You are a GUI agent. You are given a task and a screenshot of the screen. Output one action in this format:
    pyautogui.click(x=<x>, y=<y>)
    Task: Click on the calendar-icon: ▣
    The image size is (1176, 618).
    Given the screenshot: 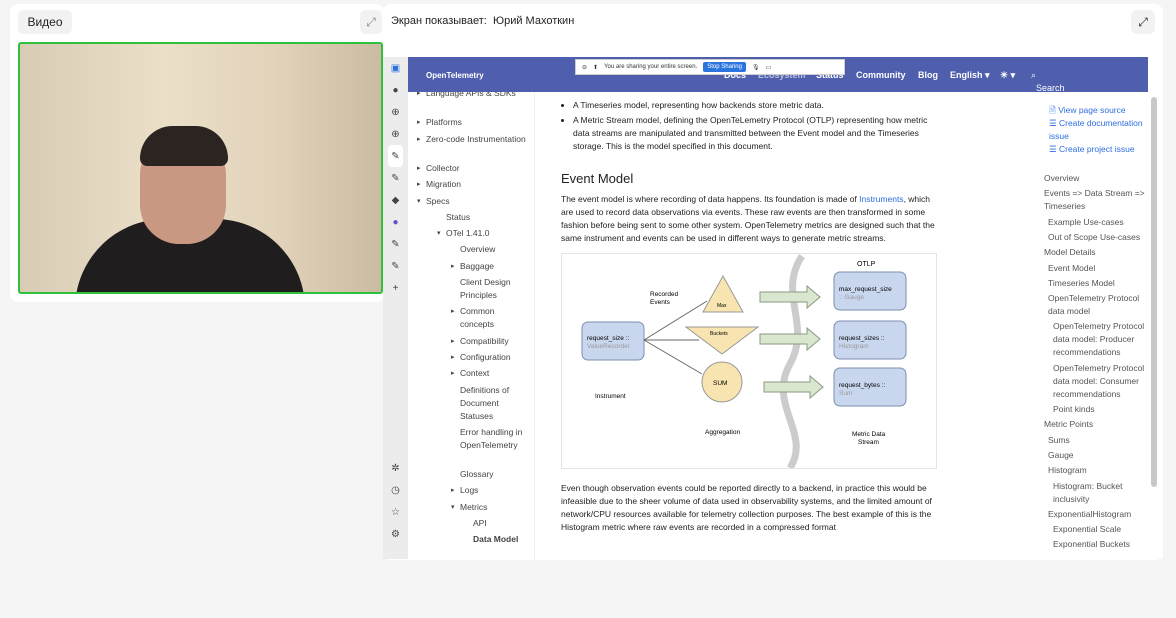 What is the action you would take?
    pyautogui.click(x=395, y=68)
    